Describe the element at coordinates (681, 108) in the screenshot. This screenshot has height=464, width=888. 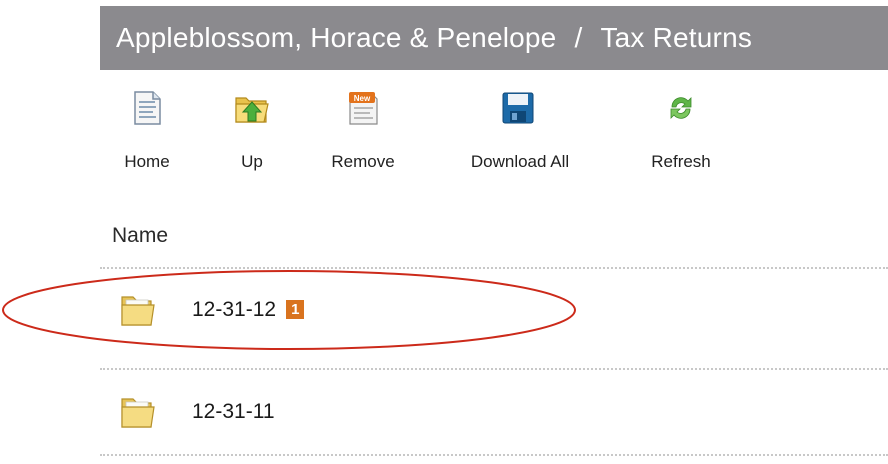
I see `refresh-arrows-icon` at that location.